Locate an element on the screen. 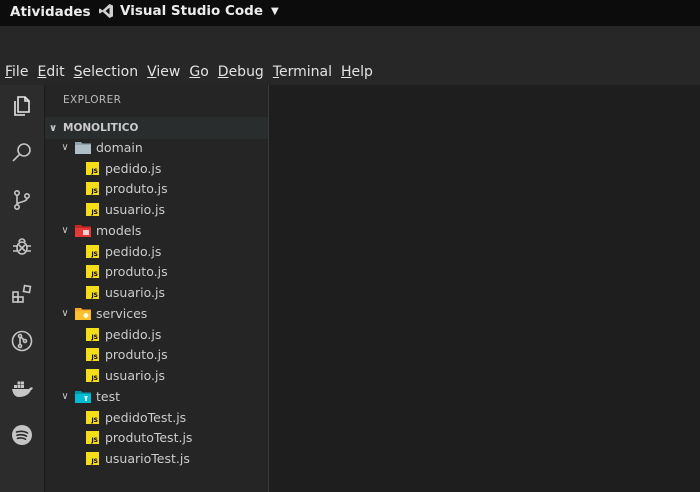 The height and width of the screenshot is (492, 700). tree-label: pedidoTest.js is located at coordinates (146, 417).